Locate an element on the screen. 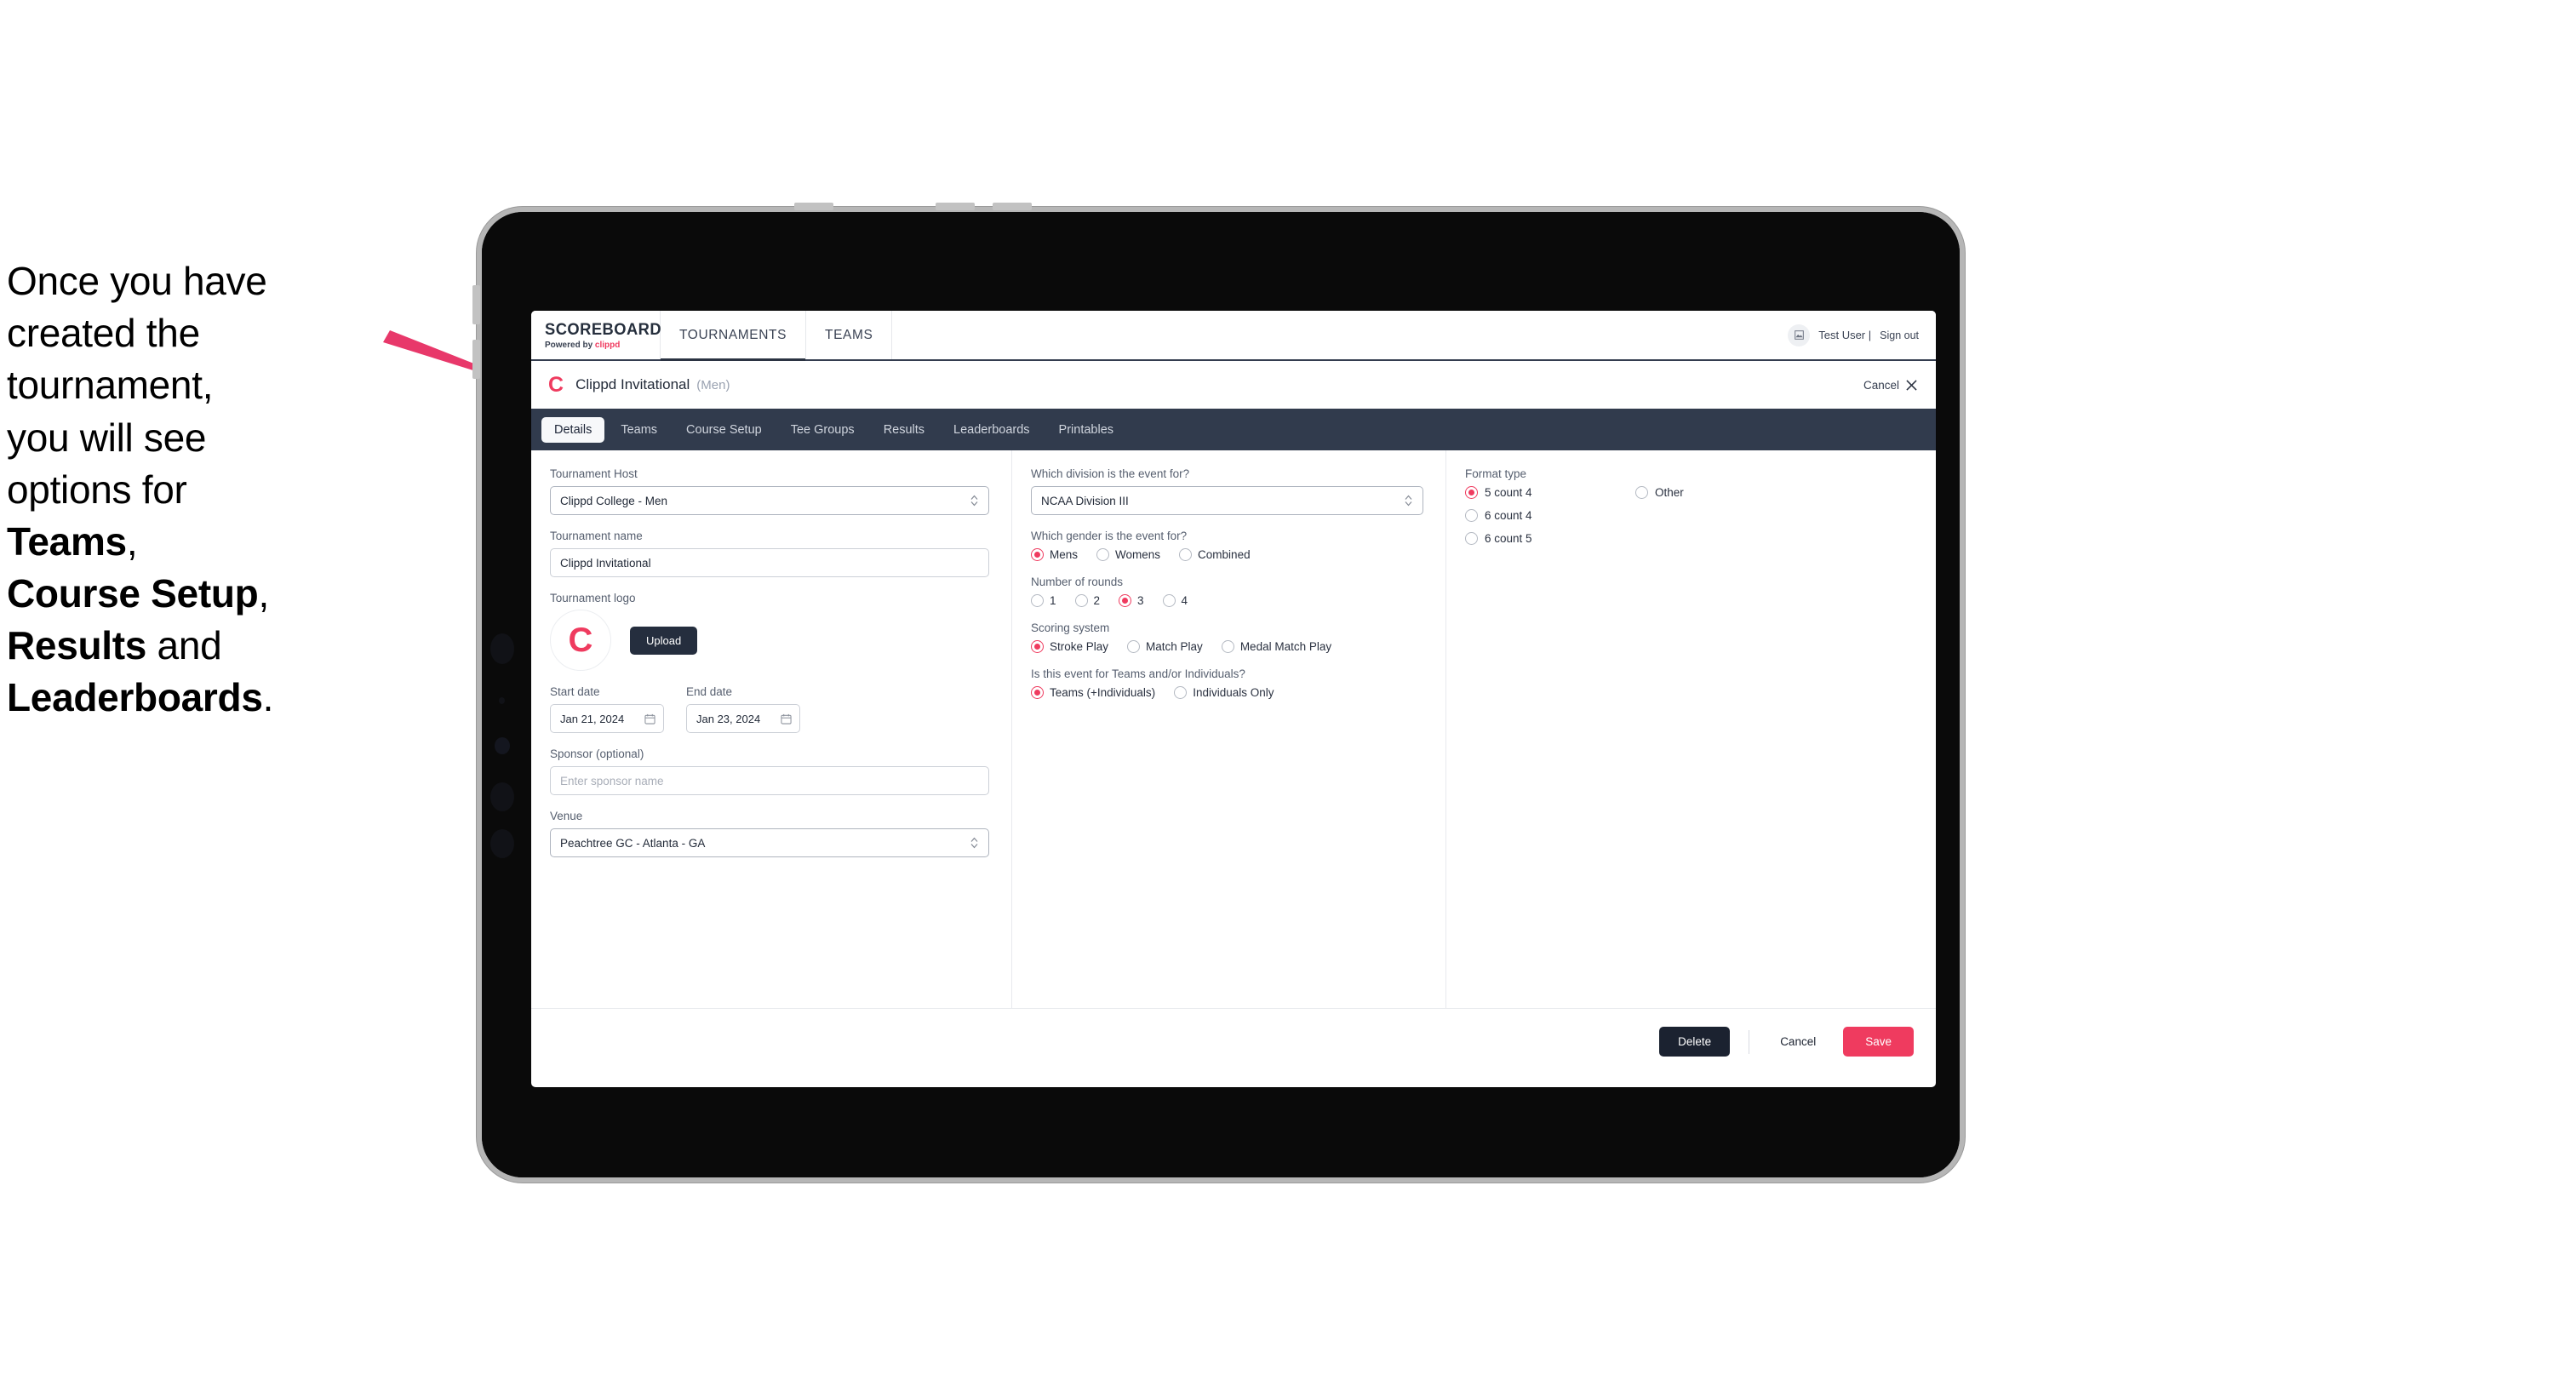  end-date-input: Jan 23, 2024 is located at coordinates (743, 718).